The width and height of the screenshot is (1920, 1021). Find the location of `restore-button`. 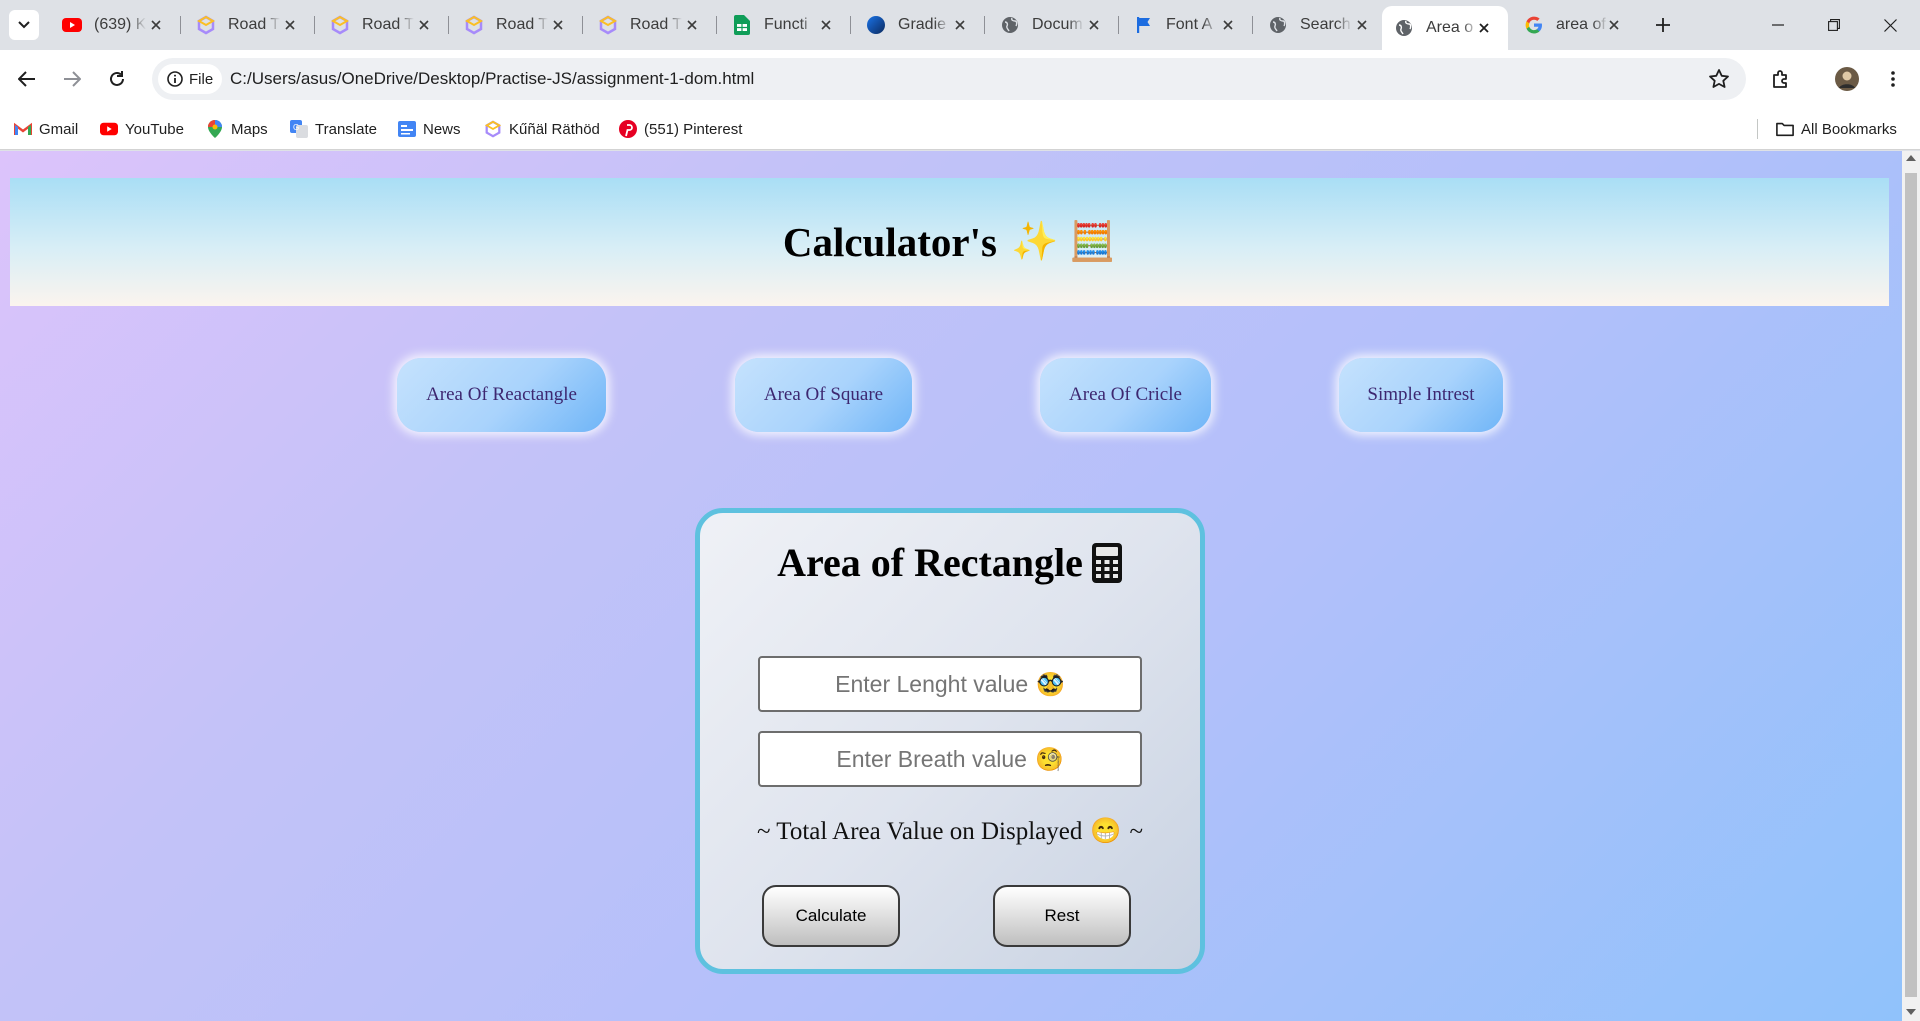

restore-button is located at coordinates (1834, 25).